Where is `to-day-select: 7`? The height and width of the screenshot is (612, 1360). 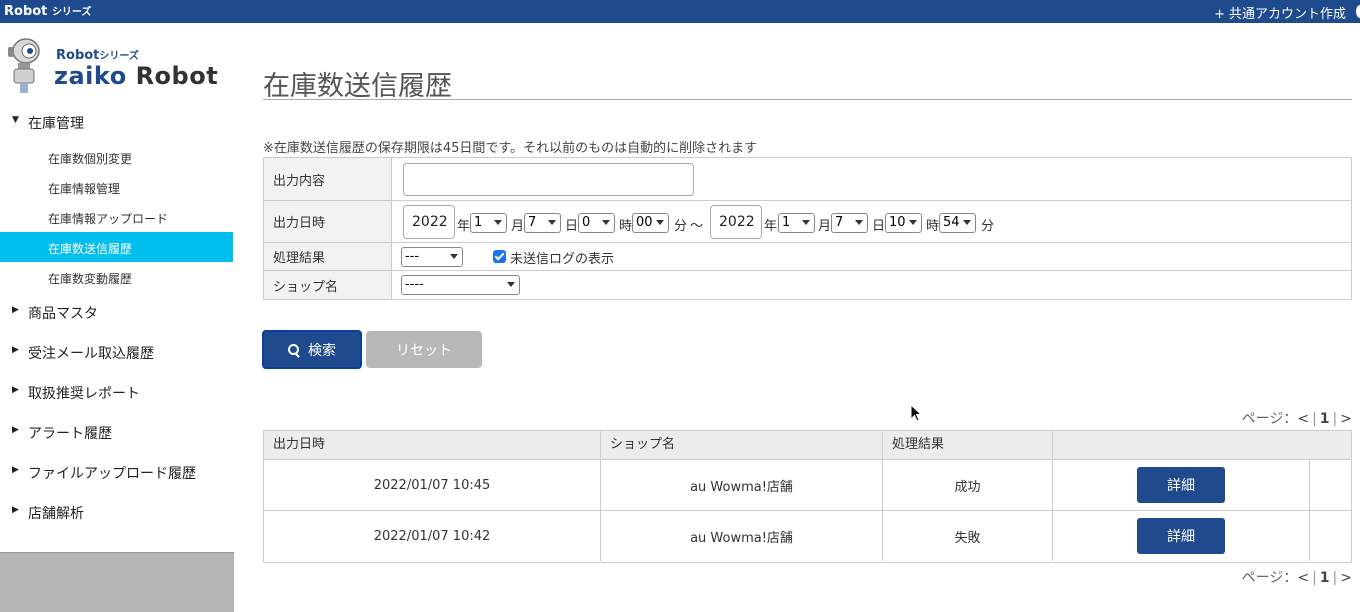
to-day-select: 7 is located at coordinates (849, 223).